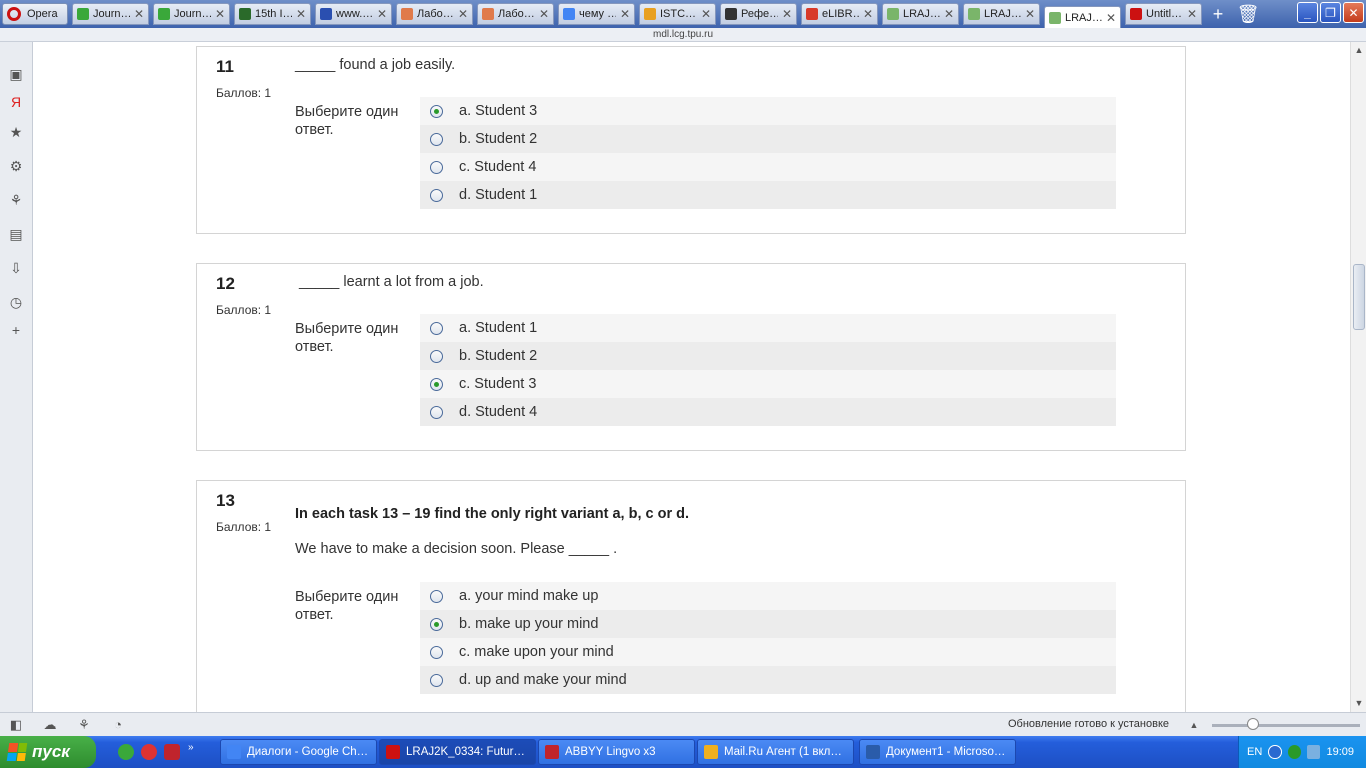 This screenshot has height=768, width=1366. I want to click on bookmarks-icon: ▣, so click(16, 74).